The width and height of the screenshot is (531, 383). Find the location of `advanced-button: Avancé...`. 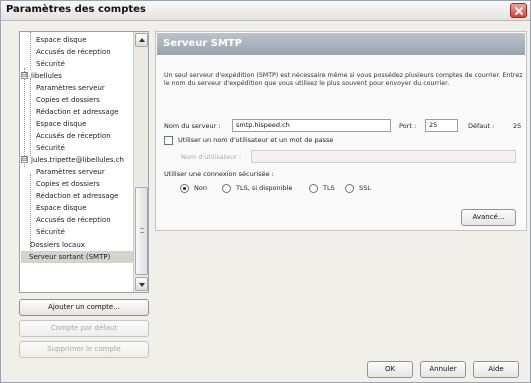

advanced-button: Avancé... is located at coordinates (488, 217).